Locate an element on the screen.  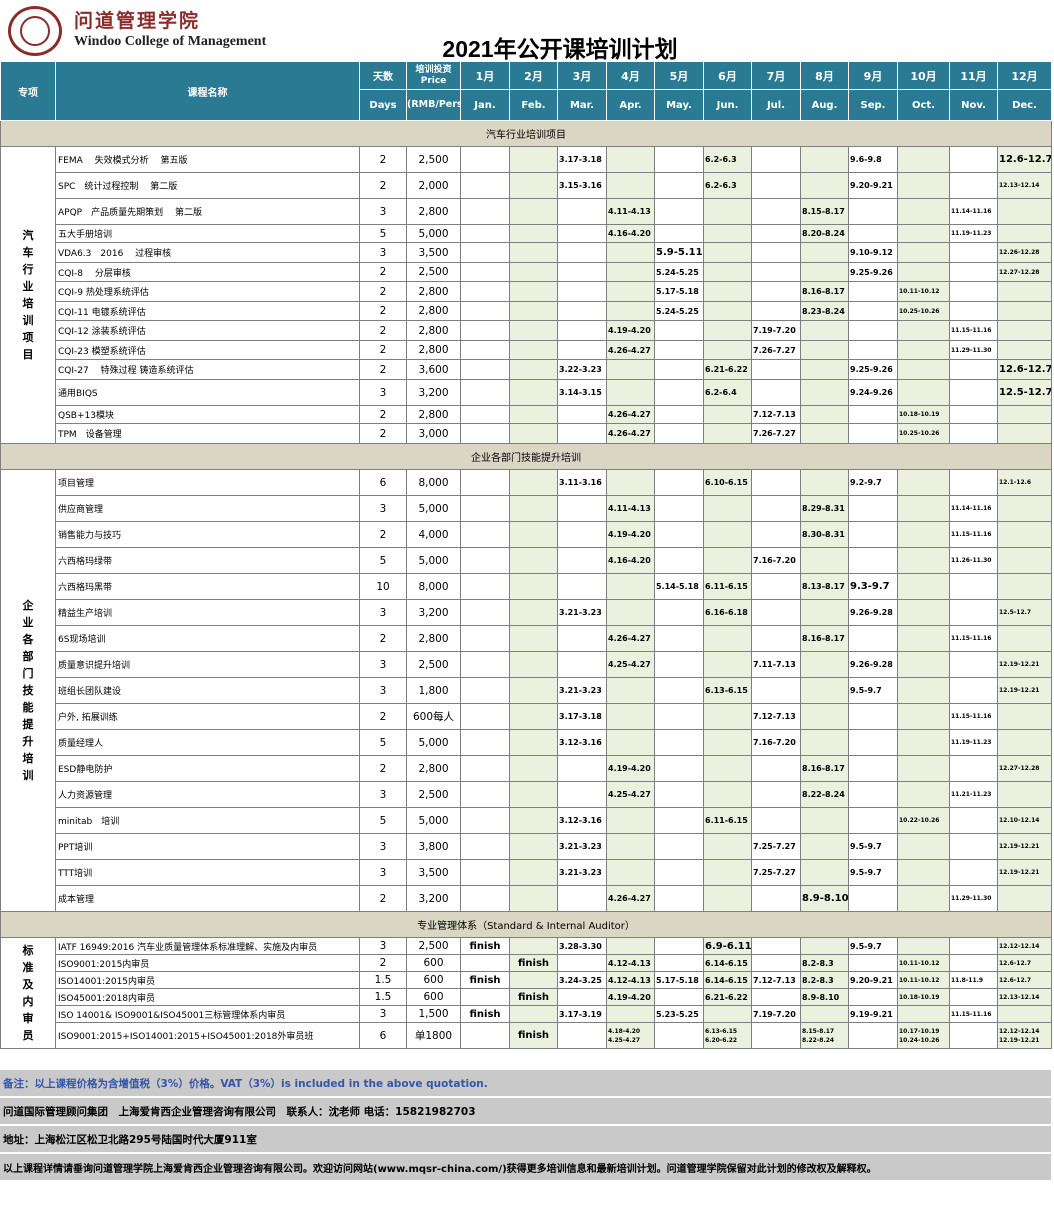
course-price: 2,000 is located at coordinates (433, 185).